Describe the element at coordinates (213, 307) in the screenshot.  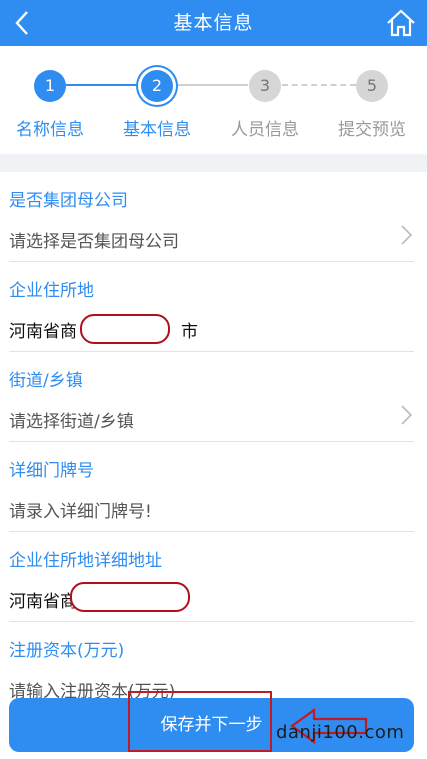
I see `residence-field: 企业住所地 河南省商 市` at that location.